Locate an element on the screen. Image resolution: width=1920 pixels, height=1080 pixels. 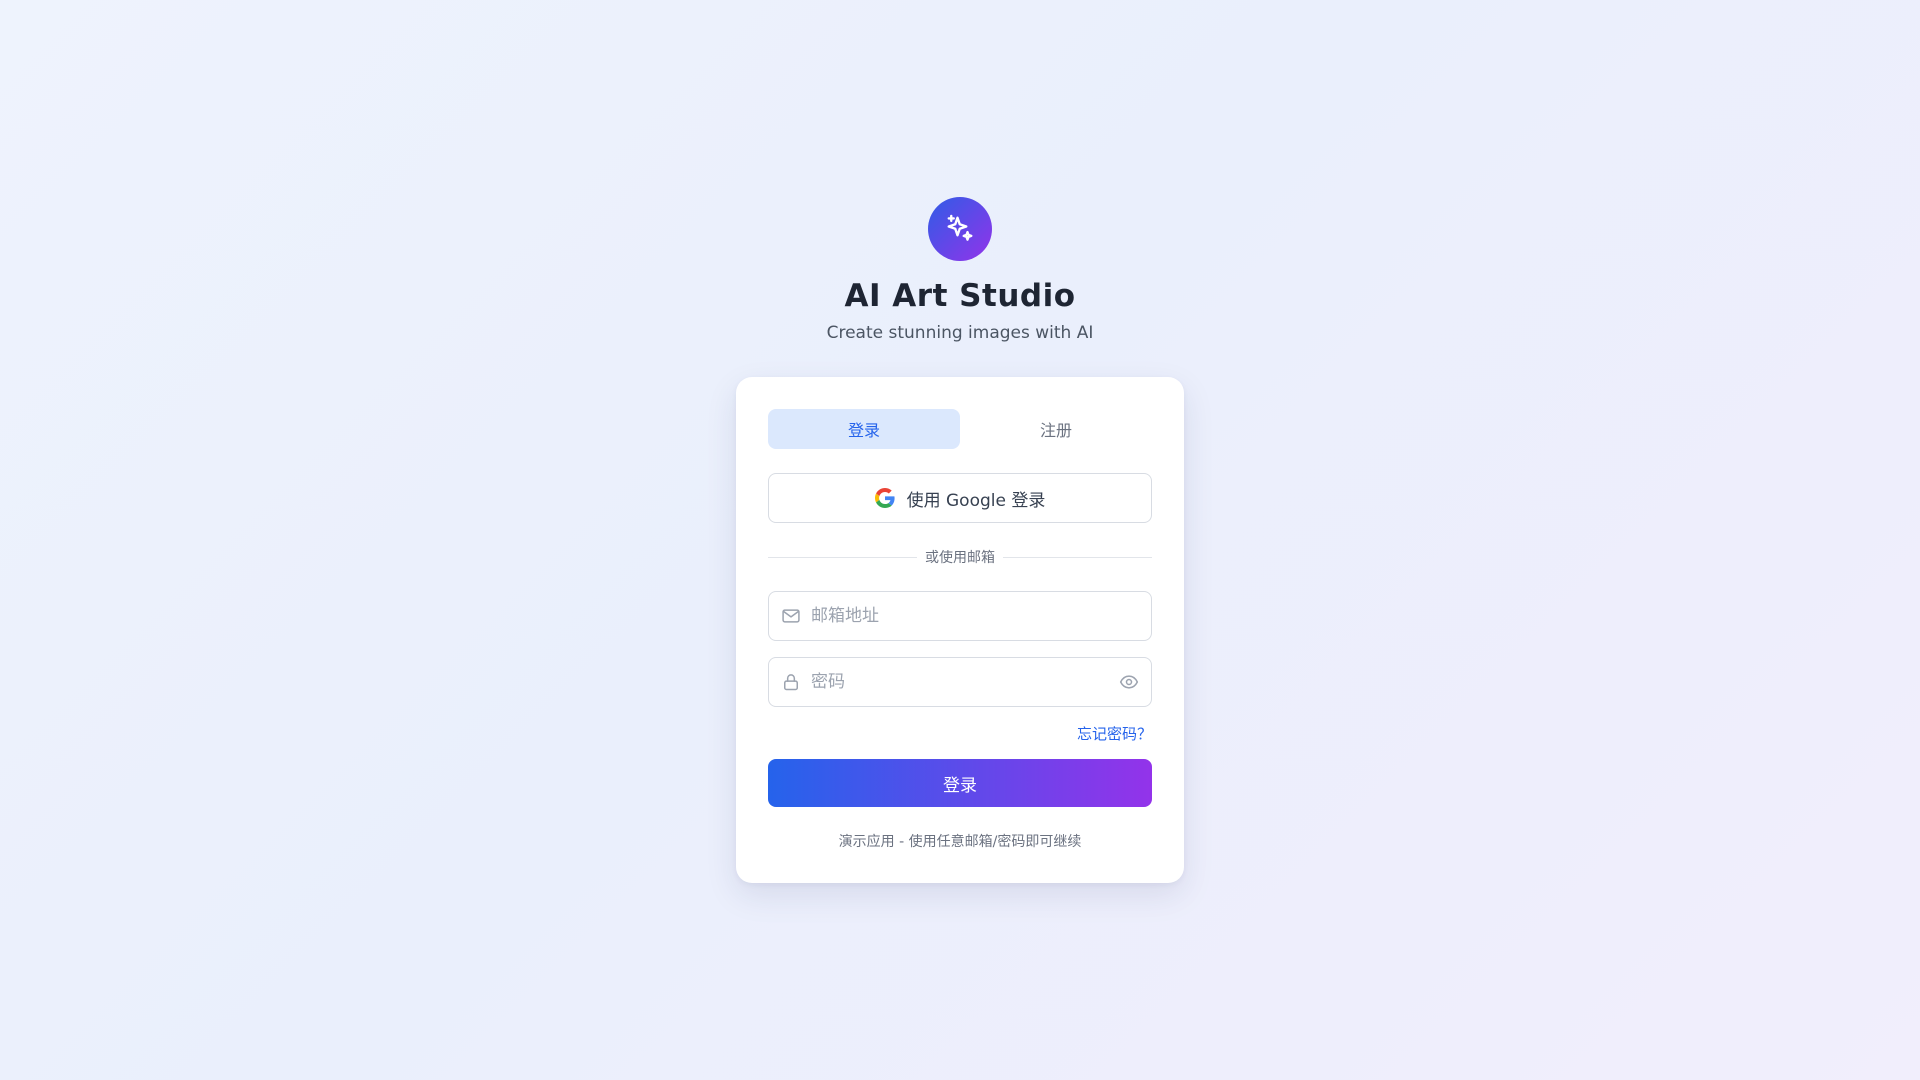
divider-text: 或使用邮箱 is located at coordinates (960, 558).